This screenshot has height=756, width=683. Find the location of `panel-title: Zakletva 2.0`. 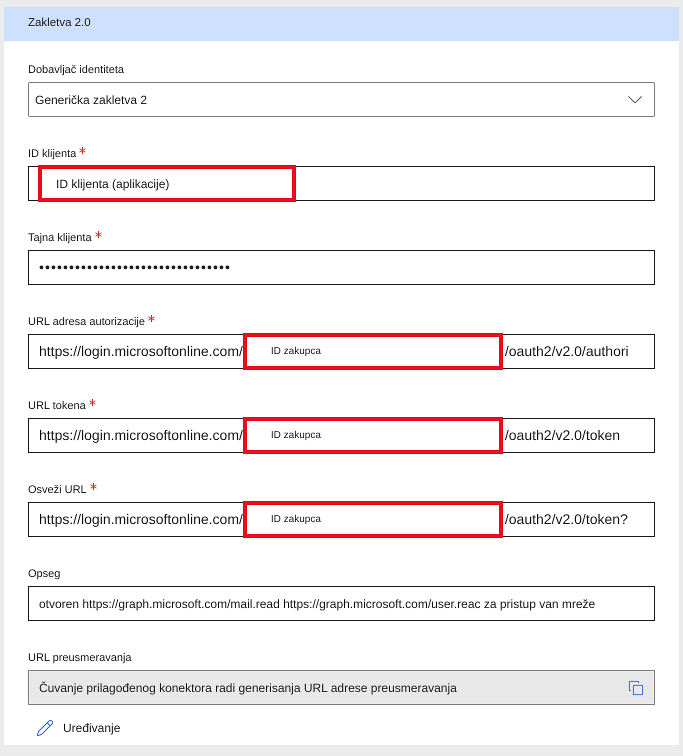

panel-title: Zakletva 2.0 is located at coordinates (59, 24).